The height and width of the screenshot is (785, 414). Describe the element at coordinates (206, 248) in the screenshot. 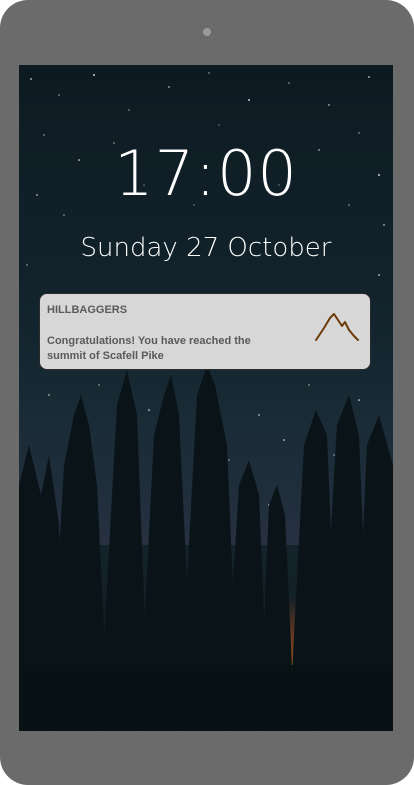

I see `lockscreen-date: Sunday 27 October` at that location.